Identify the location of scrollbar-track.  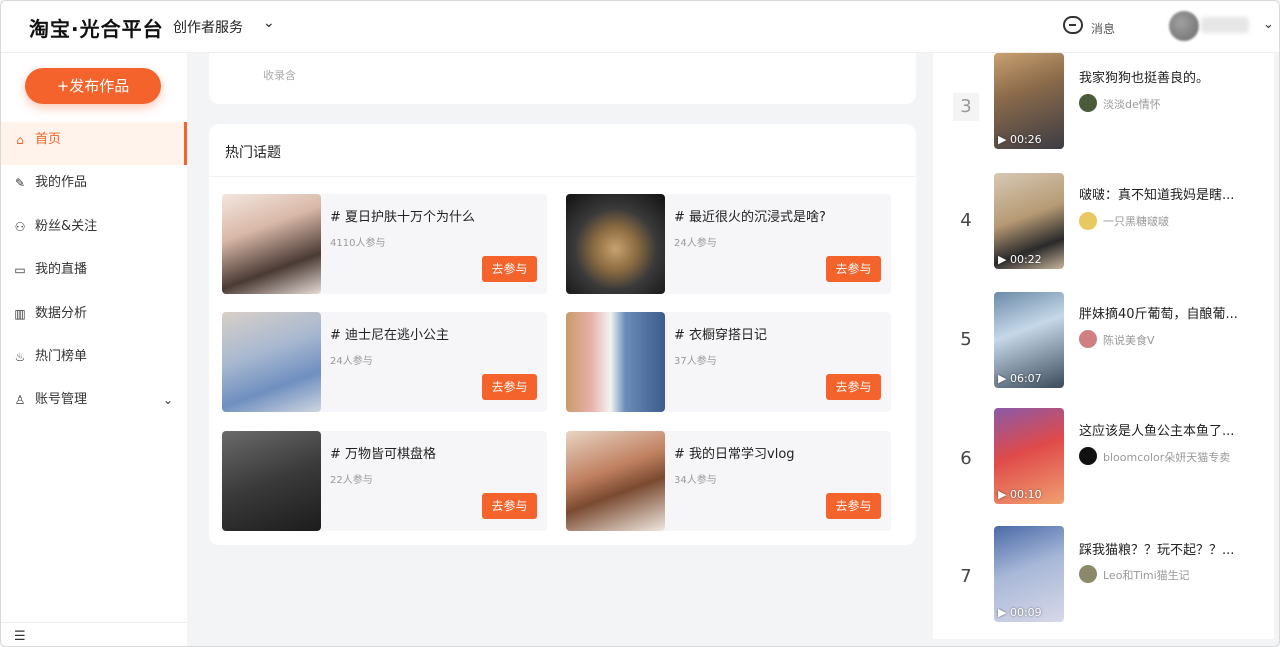
(1276, 349).